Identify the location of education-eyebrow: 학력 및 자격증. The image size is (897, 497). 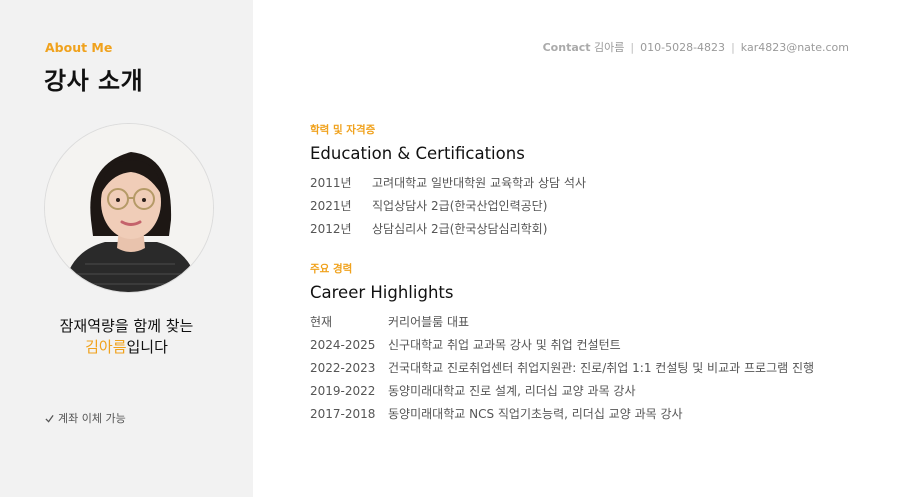
(343, 130).